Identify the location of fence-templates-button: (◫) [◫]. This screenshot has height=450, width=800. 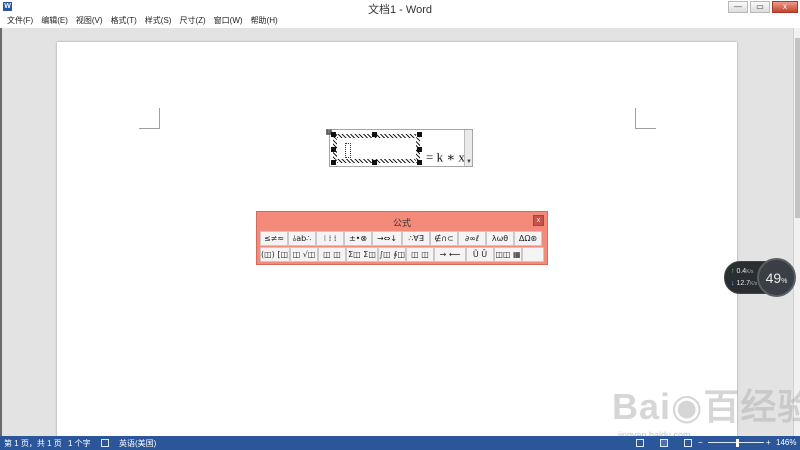
(275, 254).